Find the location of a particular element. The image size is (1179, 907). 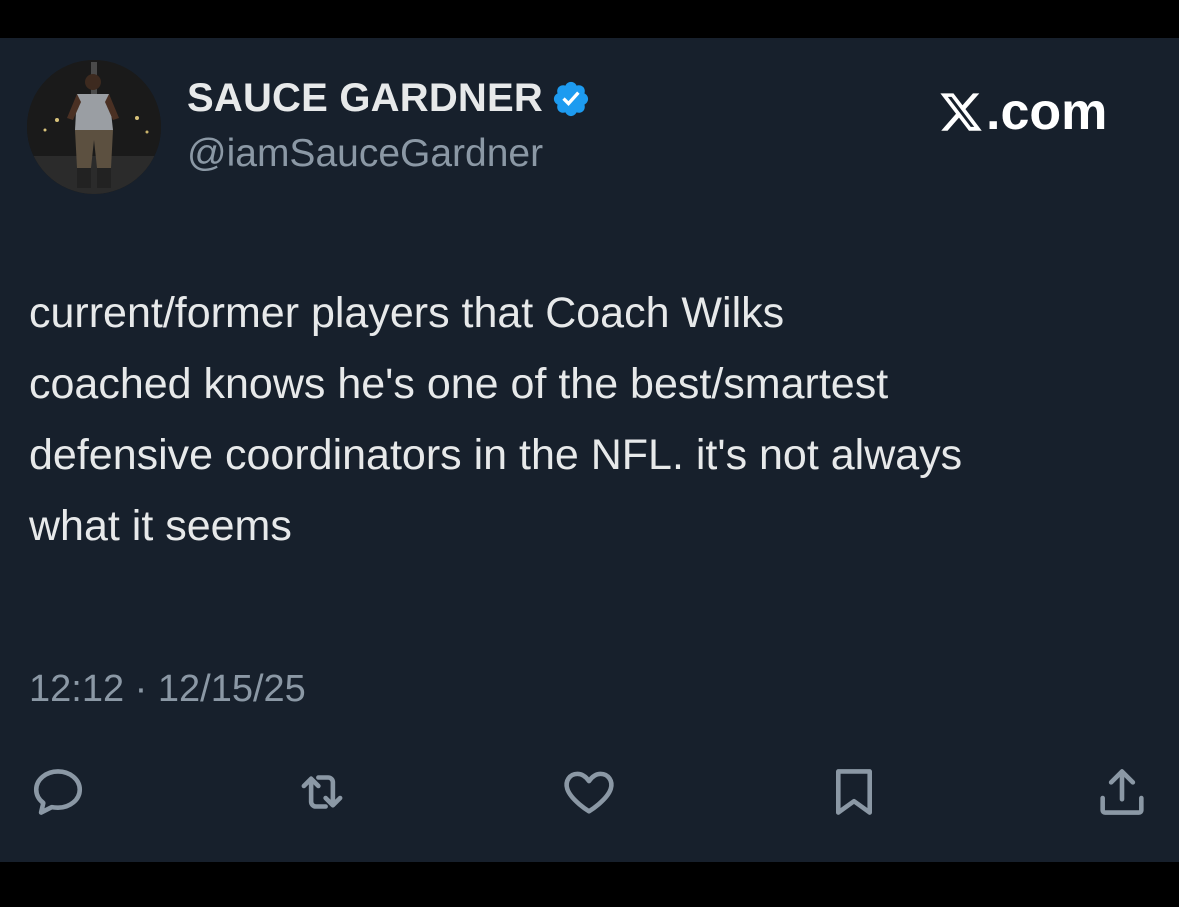

action-bar is located at coordinates (589, 795).